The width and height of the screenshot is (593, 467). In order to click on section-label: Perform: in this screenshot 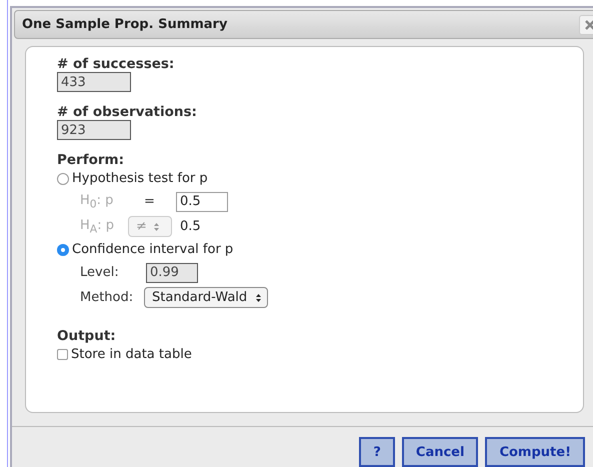, I will do `click(90, 160)`.